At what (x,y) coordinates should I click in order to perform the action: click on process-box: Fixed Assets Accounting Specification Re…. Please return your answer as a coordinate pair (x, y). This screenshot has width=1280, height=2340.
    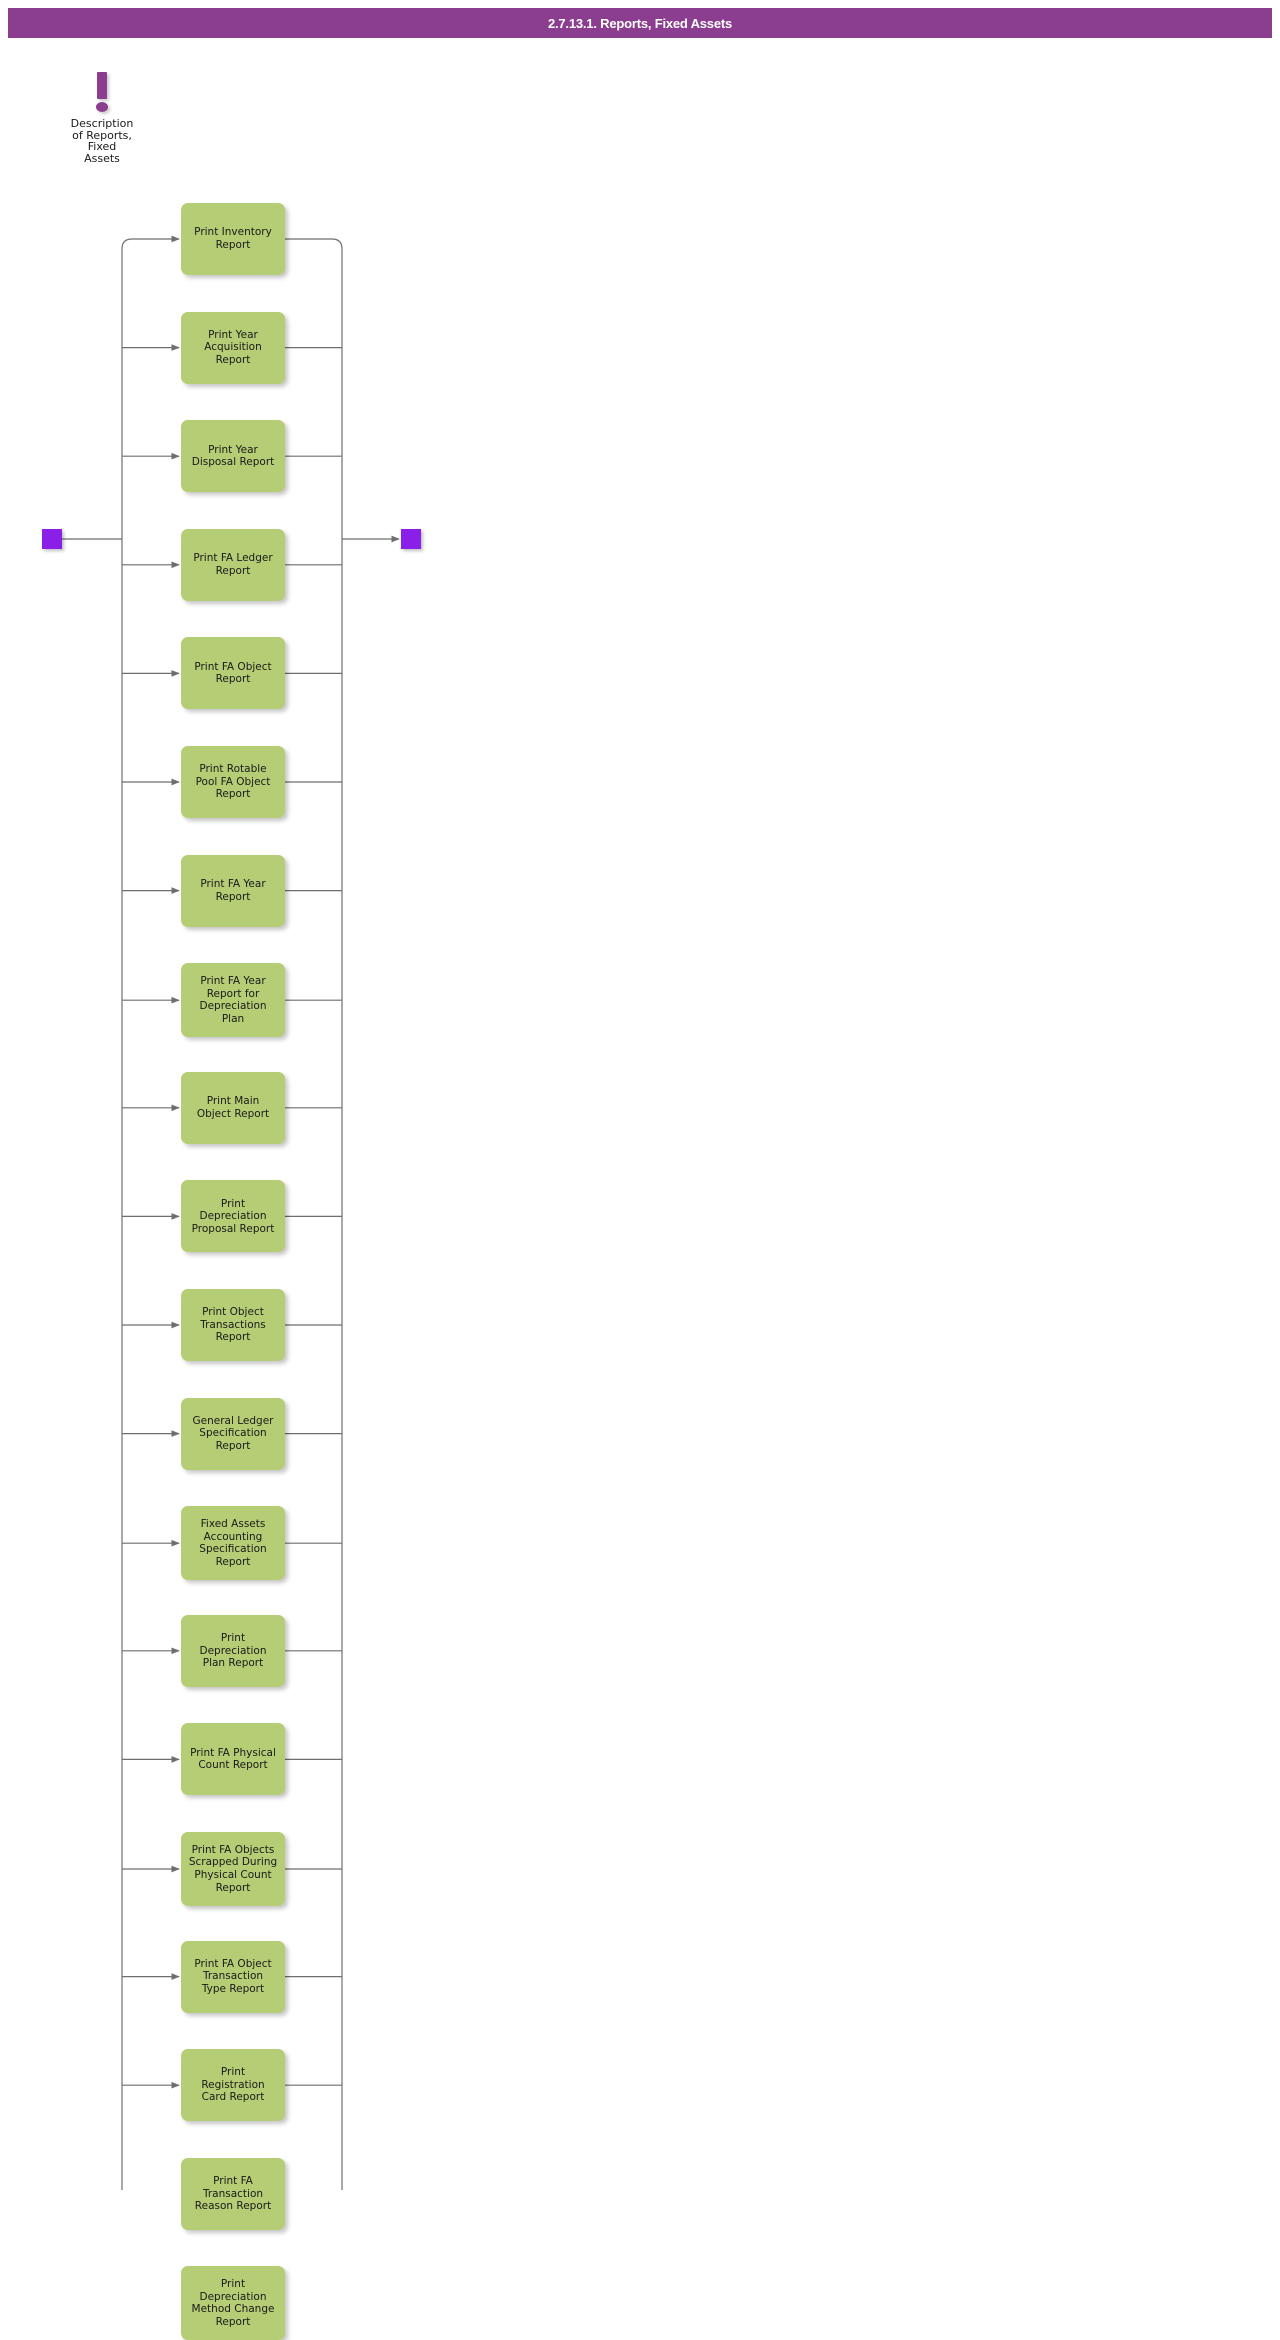
    Looking at the image, I should click on (233, 1543).